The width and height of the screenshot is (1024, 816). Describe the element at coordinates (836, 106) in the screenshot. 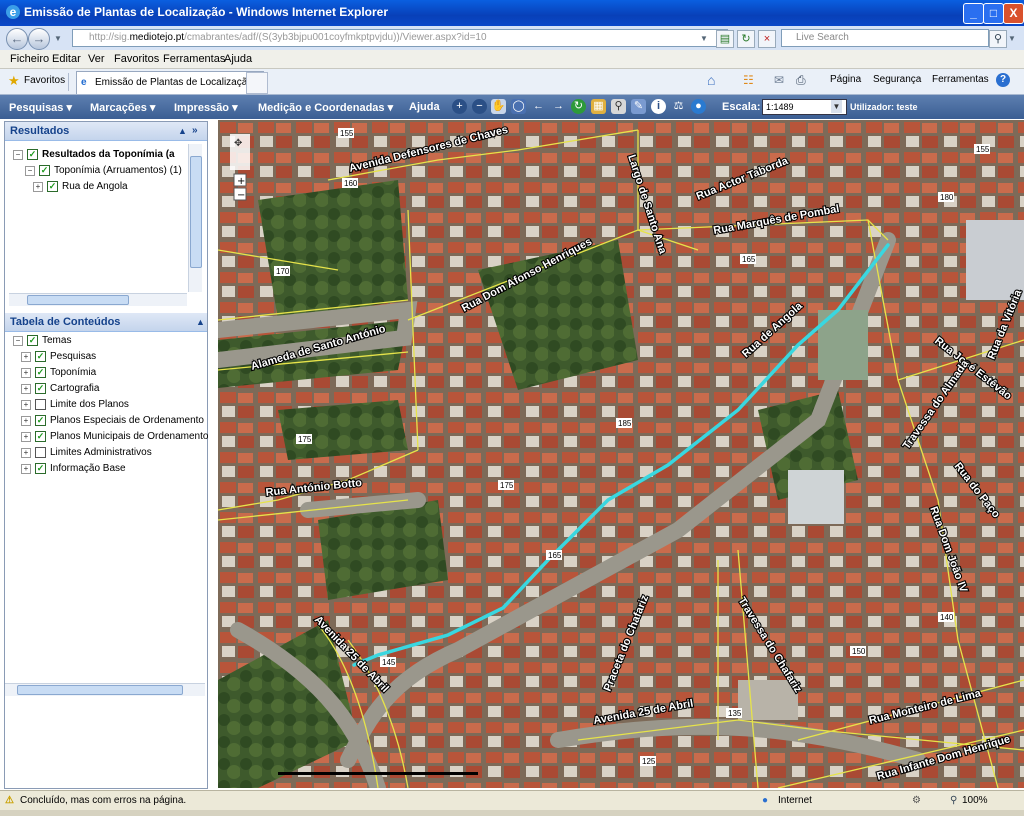

I see `scale-dropdown-icon: ▼` at that location.